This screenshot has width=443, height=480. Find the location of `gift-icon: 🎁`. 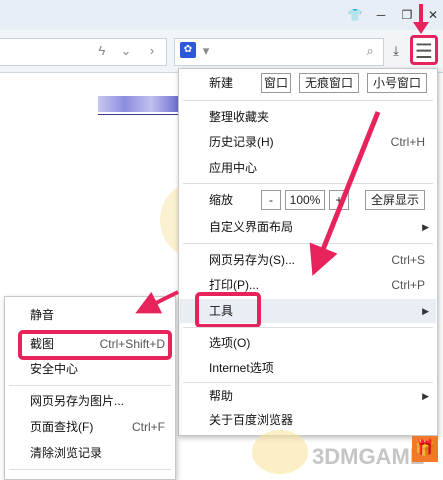

gift-icon: 🎁 is located at coordinates (425, 449).